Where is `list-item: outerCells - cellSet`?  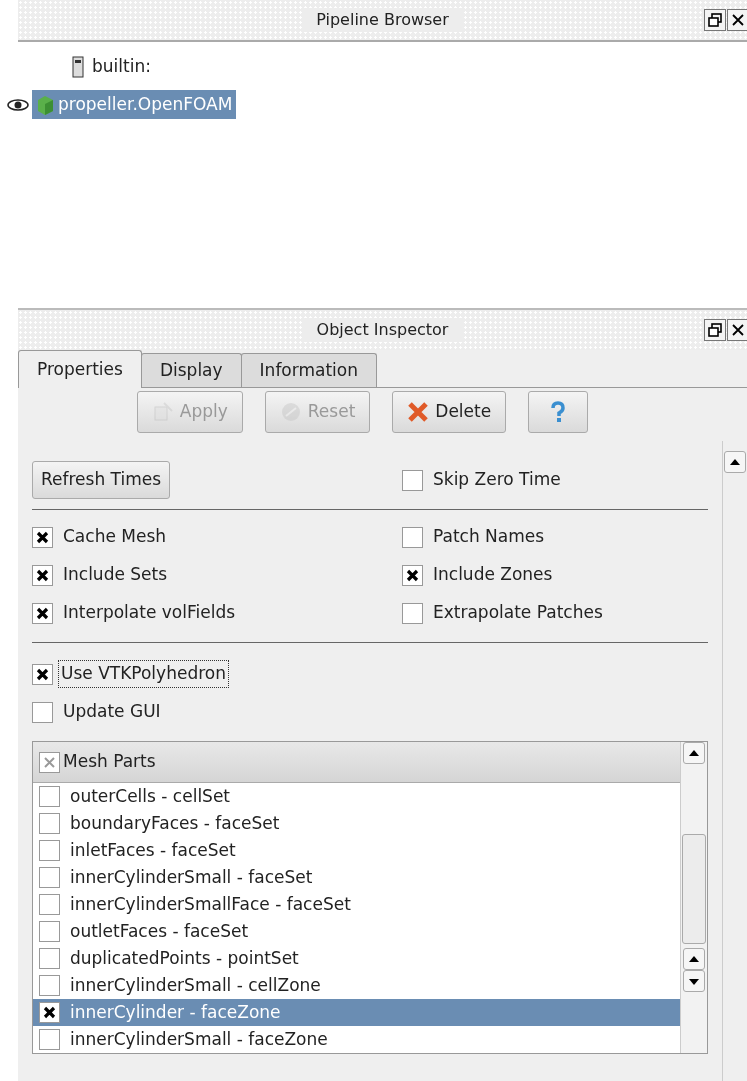
list-item: outerCells - cellSet is located at coordinates (356, 796).